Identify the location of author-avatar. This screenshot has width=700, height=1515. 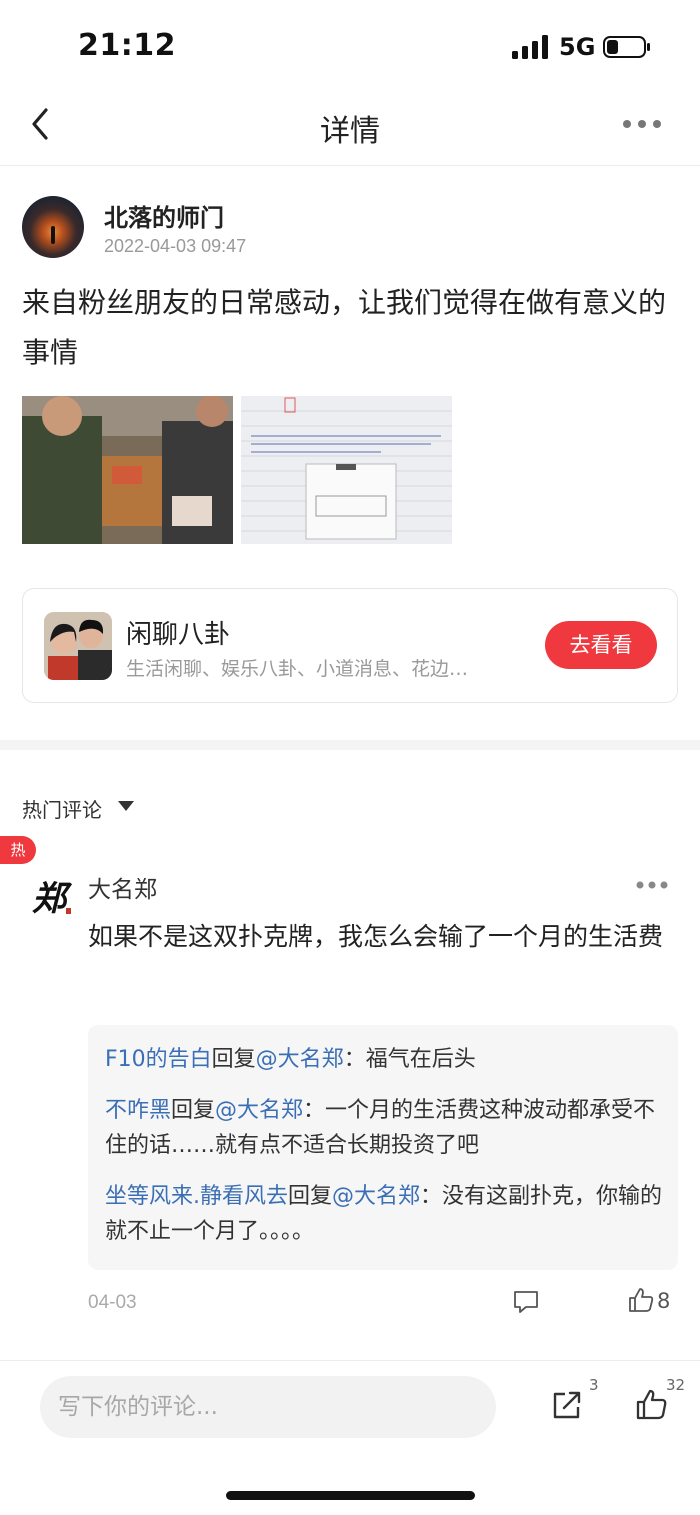
(53, 227).